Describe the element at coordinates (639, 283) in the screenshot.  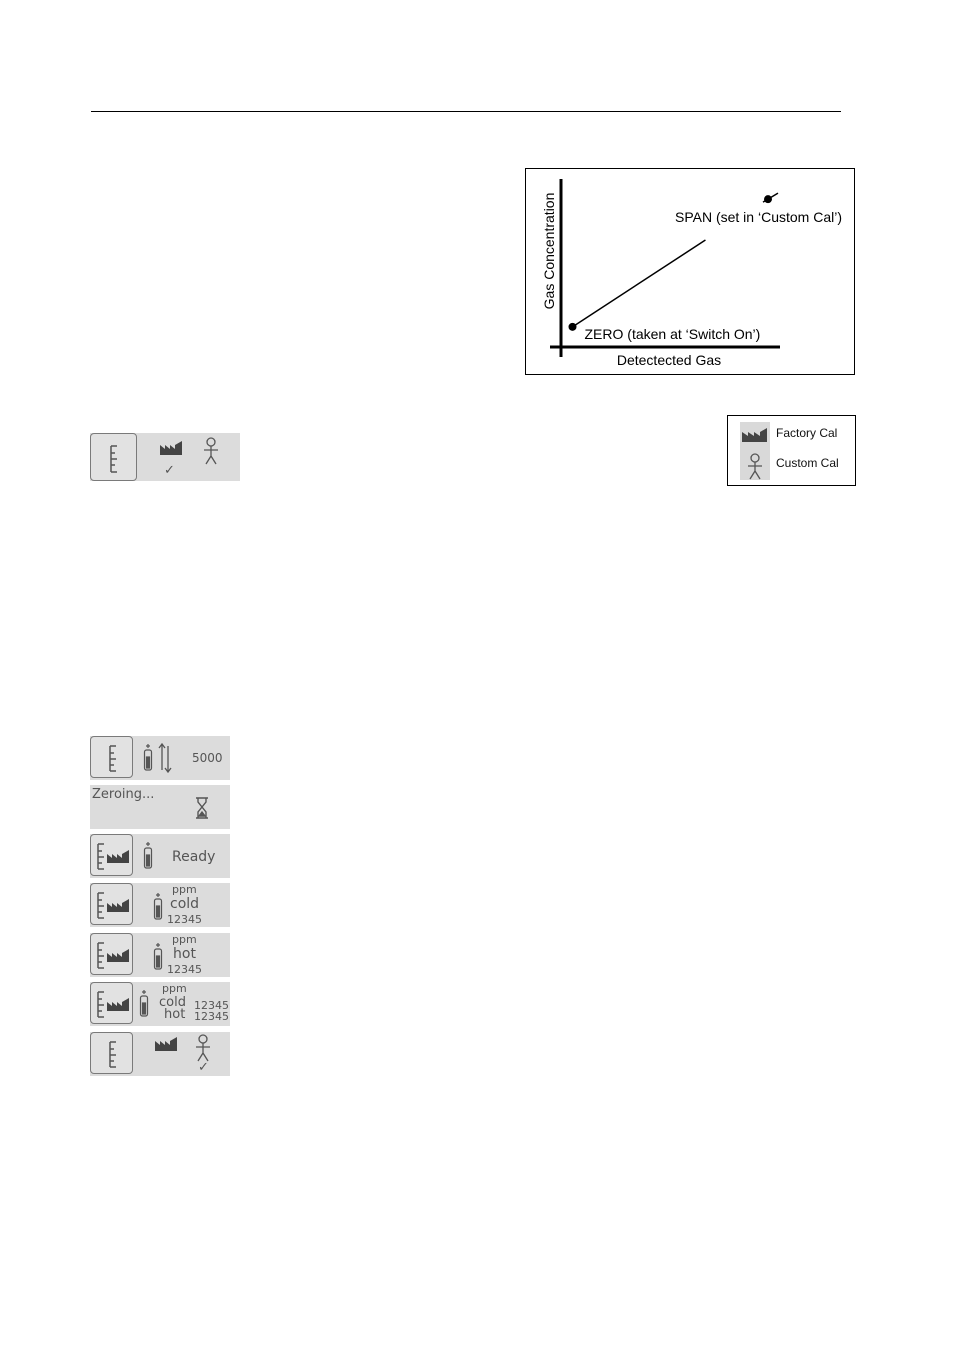
I see `calibration-line` at that location.